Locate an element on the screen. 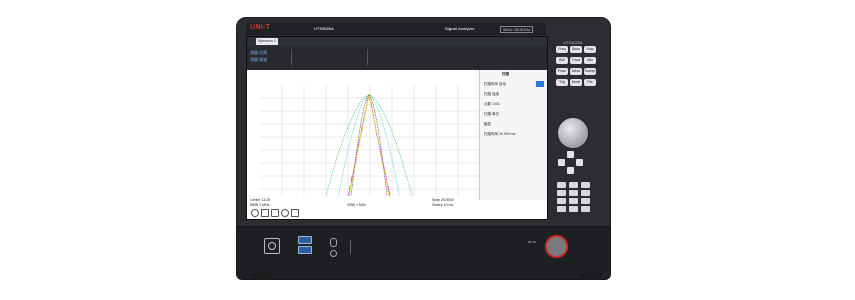 This screenshot has width=855, height=300. type-label: Signal Analyzer is located at coordinates (460, 28).